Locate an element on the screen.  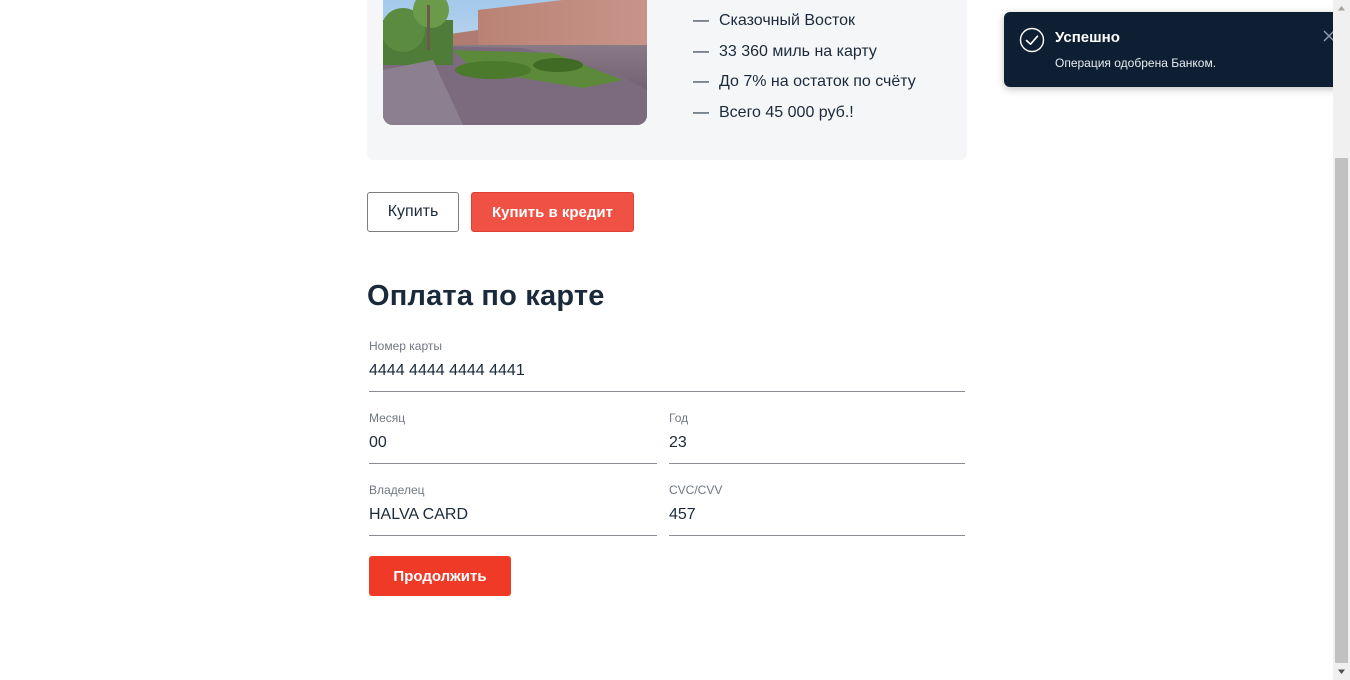
year-field: Год is located at coordinates (817, 437).